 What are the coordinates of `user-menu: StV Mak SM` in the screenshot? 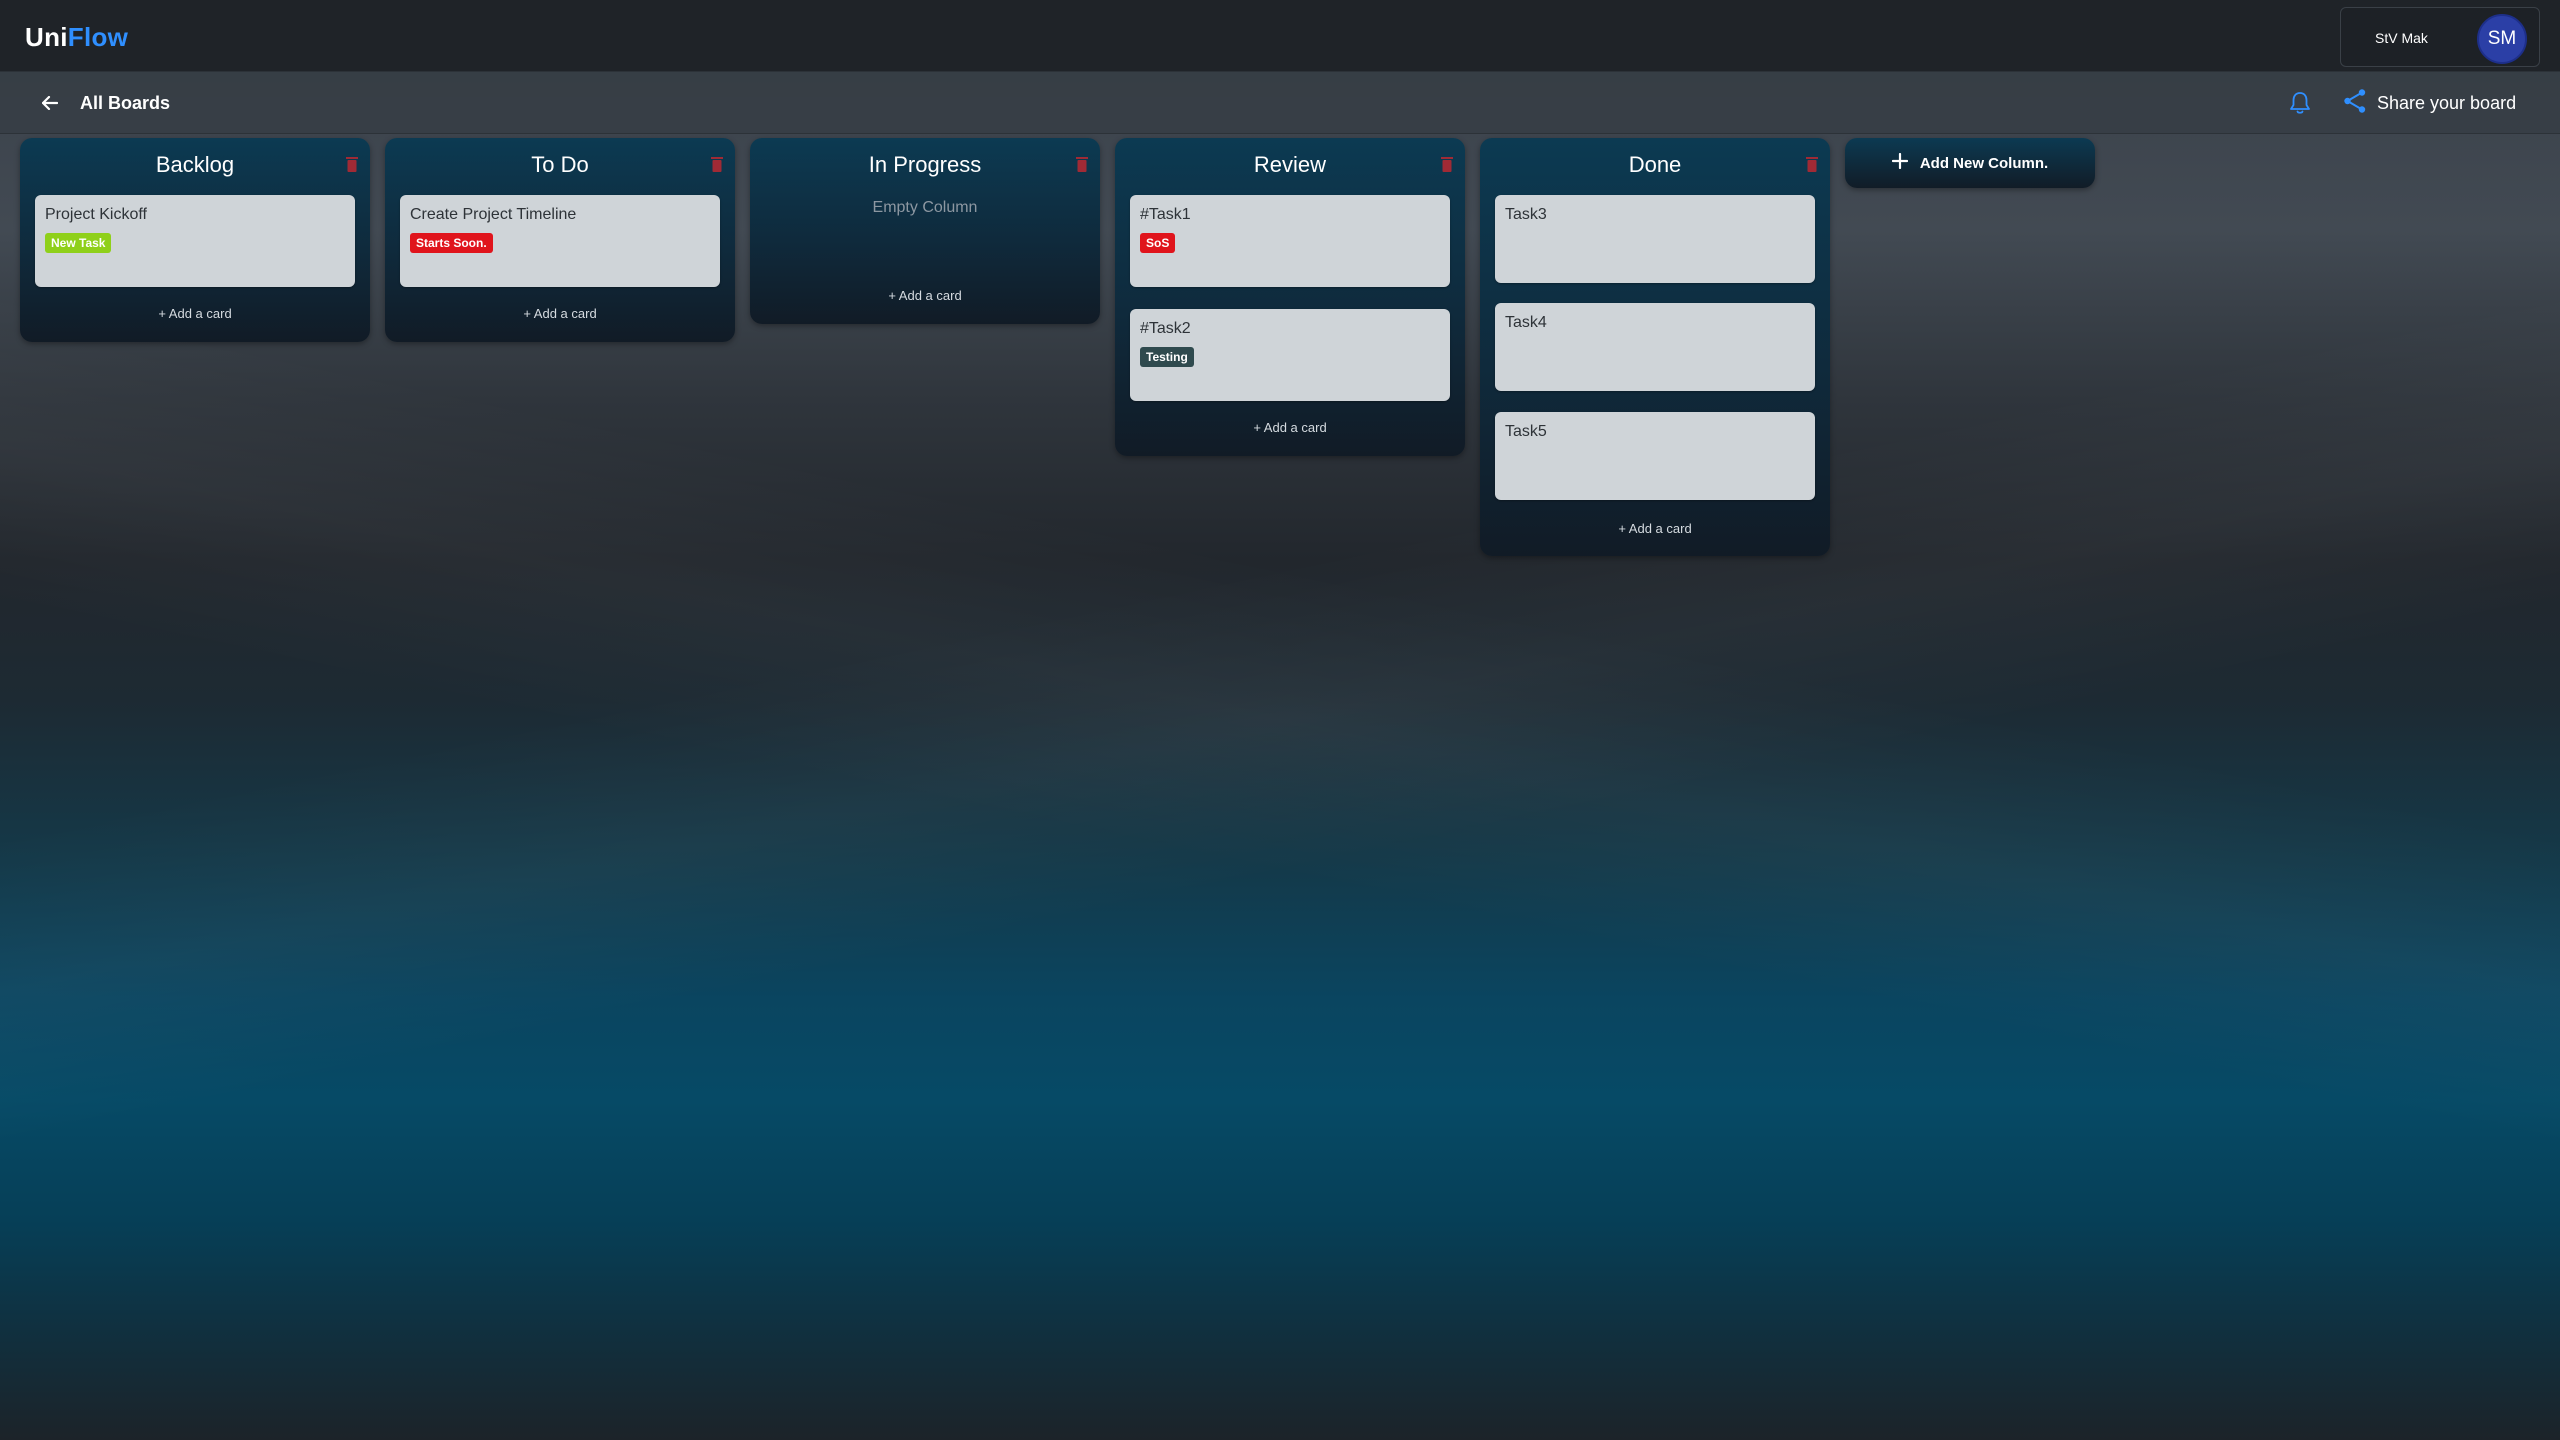 It's located at (2440, 37).